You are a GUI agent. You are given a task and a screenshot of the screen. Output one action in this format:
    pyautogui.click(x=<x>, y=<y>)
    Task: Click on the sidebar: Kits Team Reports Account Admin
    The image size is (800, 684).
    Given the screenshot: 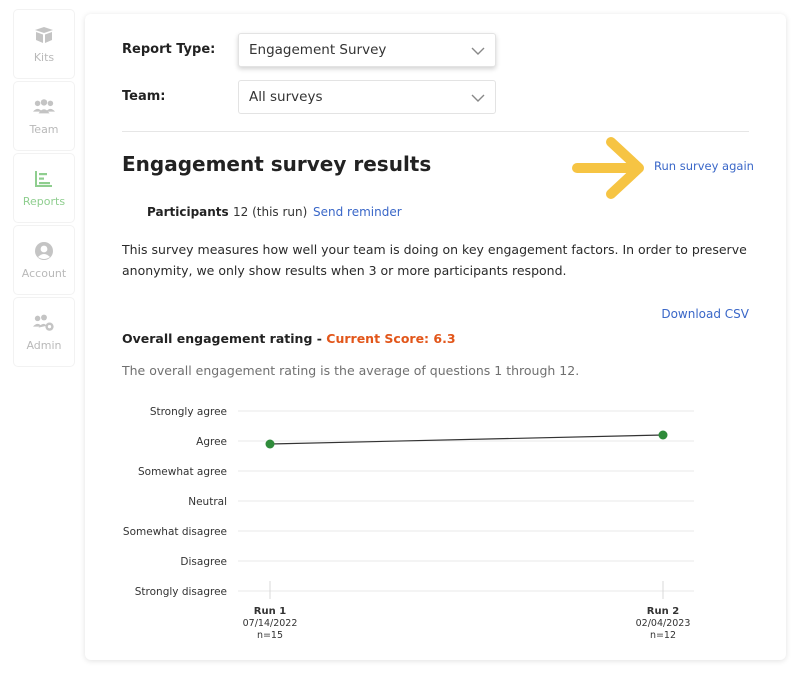 What is the action you would take?
    pyautogui.click(x=44, y=190)
    